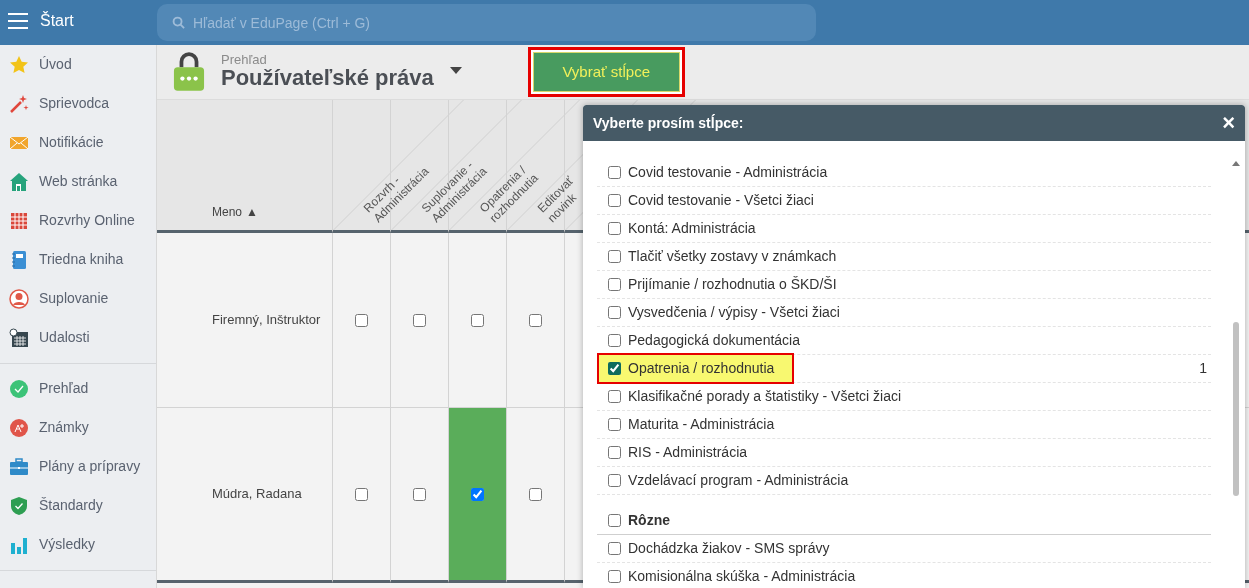  Describe the element at coordinates (78, 64) in the screenshot. I see `sidebar-item: Úvod` at that location.